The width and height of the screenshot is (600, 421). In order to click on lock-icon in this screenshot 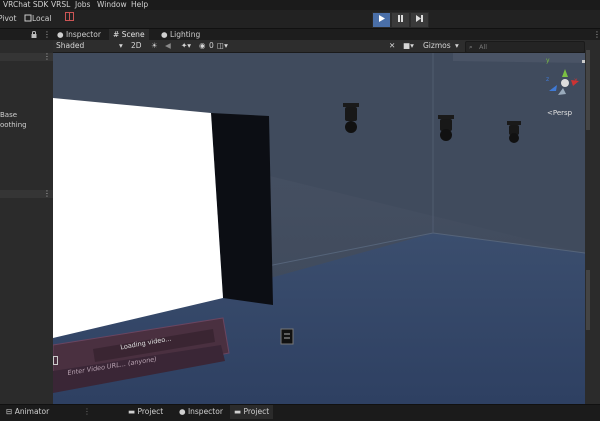, I will do `click(34, 34)`.